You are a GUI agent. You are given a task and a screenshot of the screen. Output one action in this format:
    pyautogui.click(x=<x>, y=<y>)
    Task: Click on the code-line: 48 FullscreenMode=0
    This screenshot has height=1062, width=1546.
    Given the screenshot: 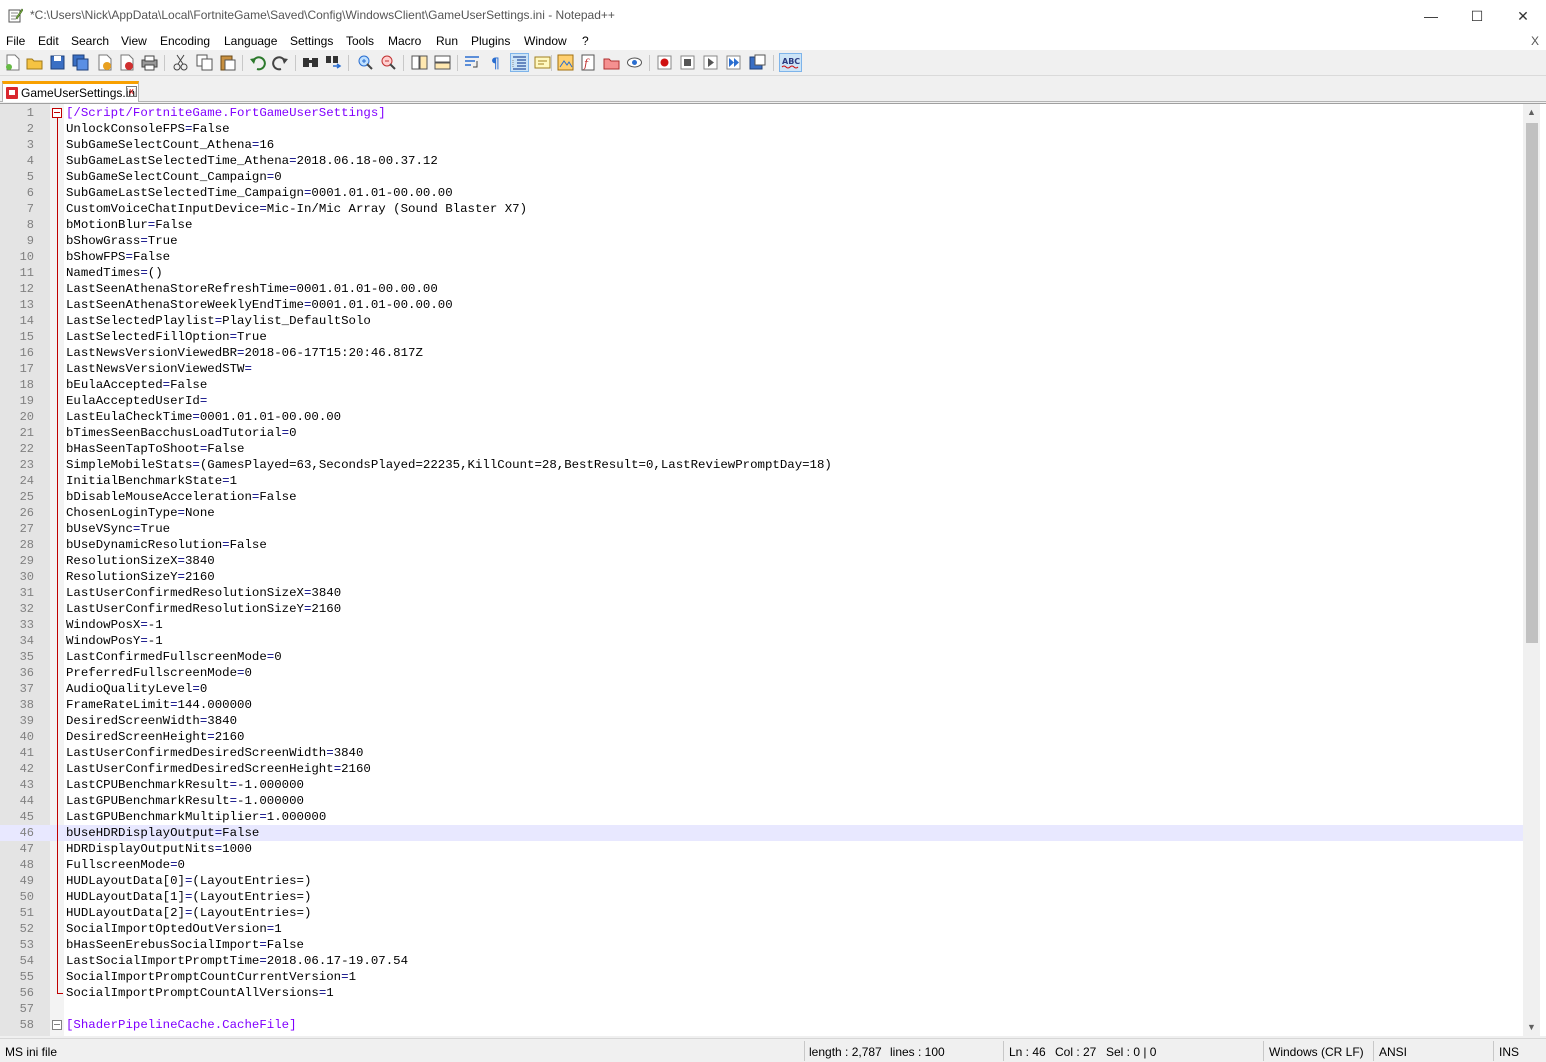 What is the action you would take?
    pyautogui.click(x=762, y=865)
    